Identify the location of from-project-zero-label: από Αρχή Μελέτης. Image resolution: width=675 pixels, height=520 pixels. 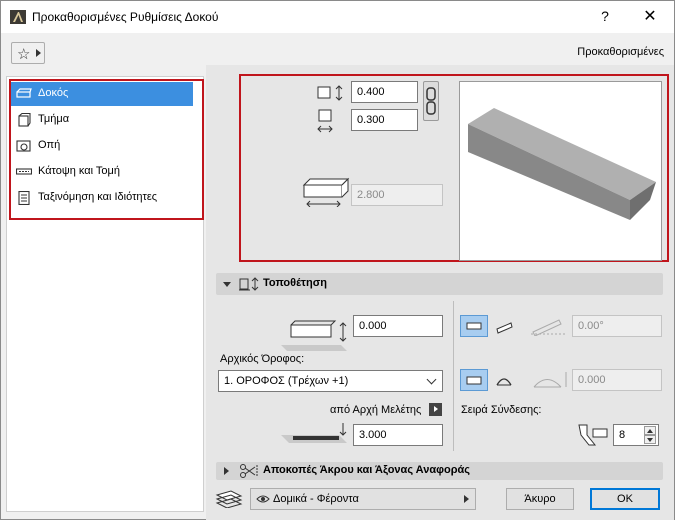
(376, 410).